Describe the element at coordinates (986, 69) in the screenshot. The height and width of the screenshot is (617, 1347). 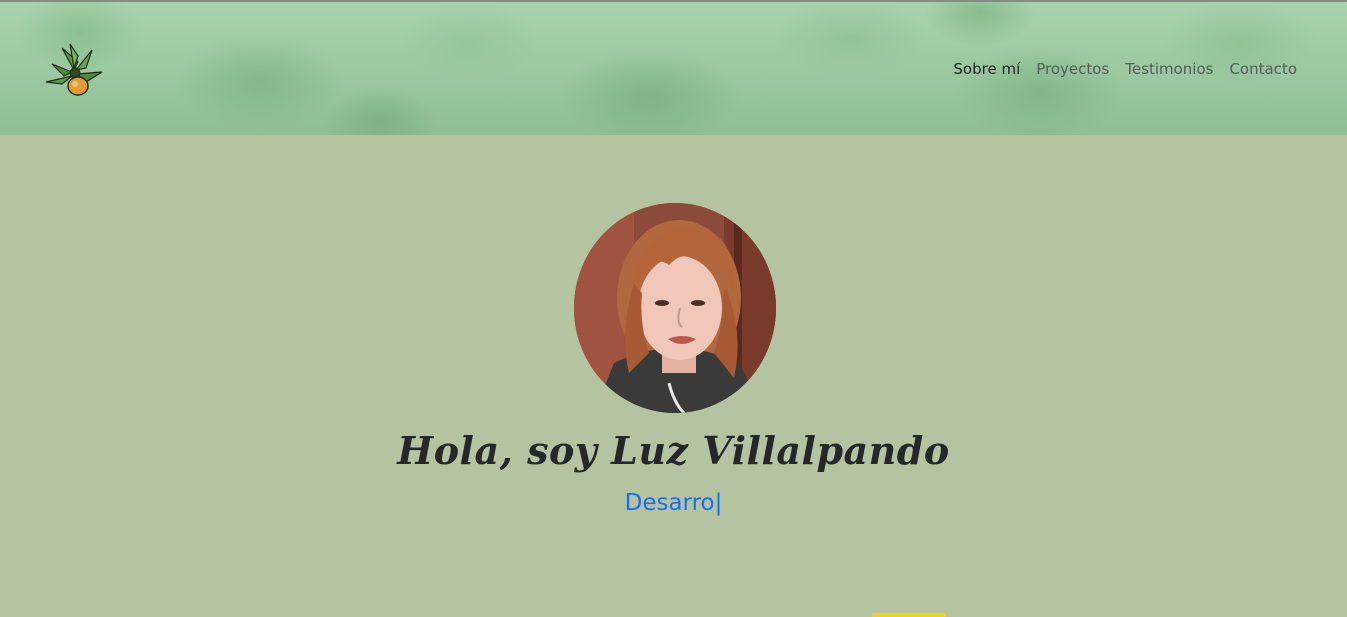
I see `nav-link-sobre-mi: Sobre mí` at that location.